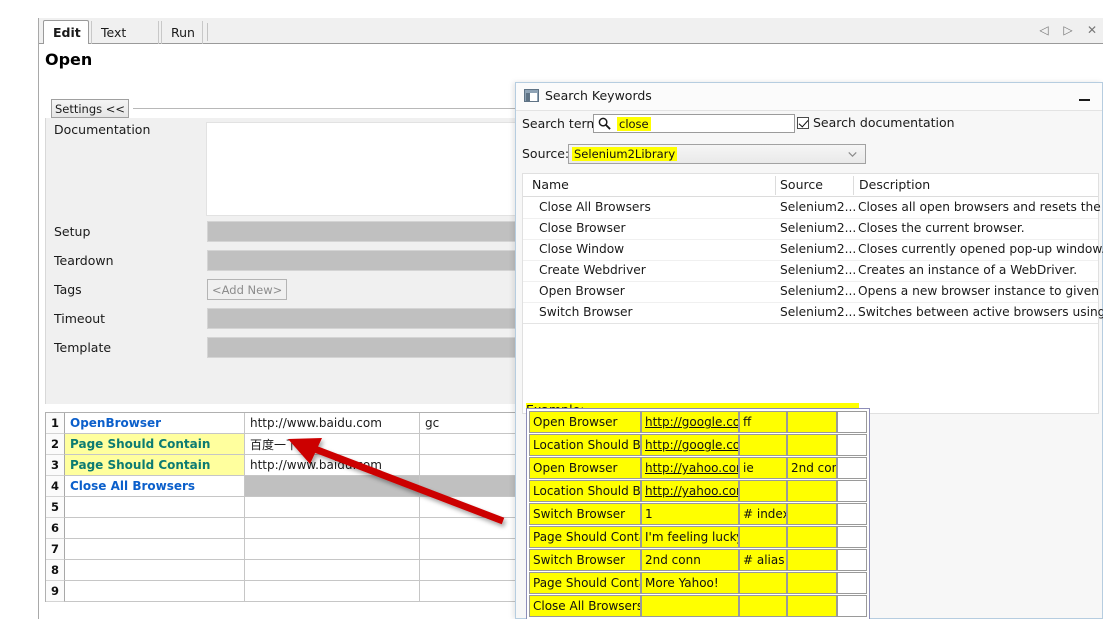 The height and width of the screenshot is (619, 1103). Describe the element at coordinates (102, 129) in the screenshot. I see `label-documentation: Documentation` at that location.